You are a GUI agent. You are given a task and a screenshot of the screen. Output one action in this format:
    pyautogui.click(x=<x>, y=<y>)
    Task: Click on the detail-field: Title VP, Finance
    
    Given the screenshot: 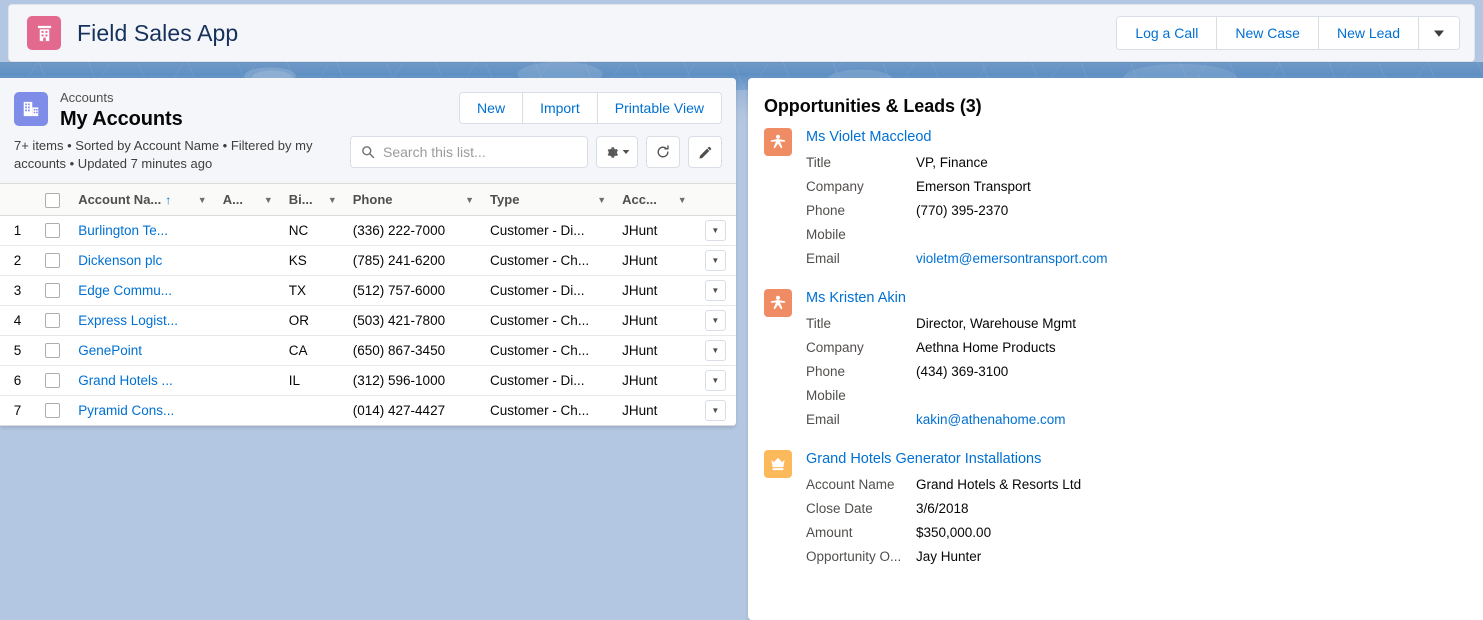 What is the action you would take?
    pyautogui.click(x=1133, y=162)
    